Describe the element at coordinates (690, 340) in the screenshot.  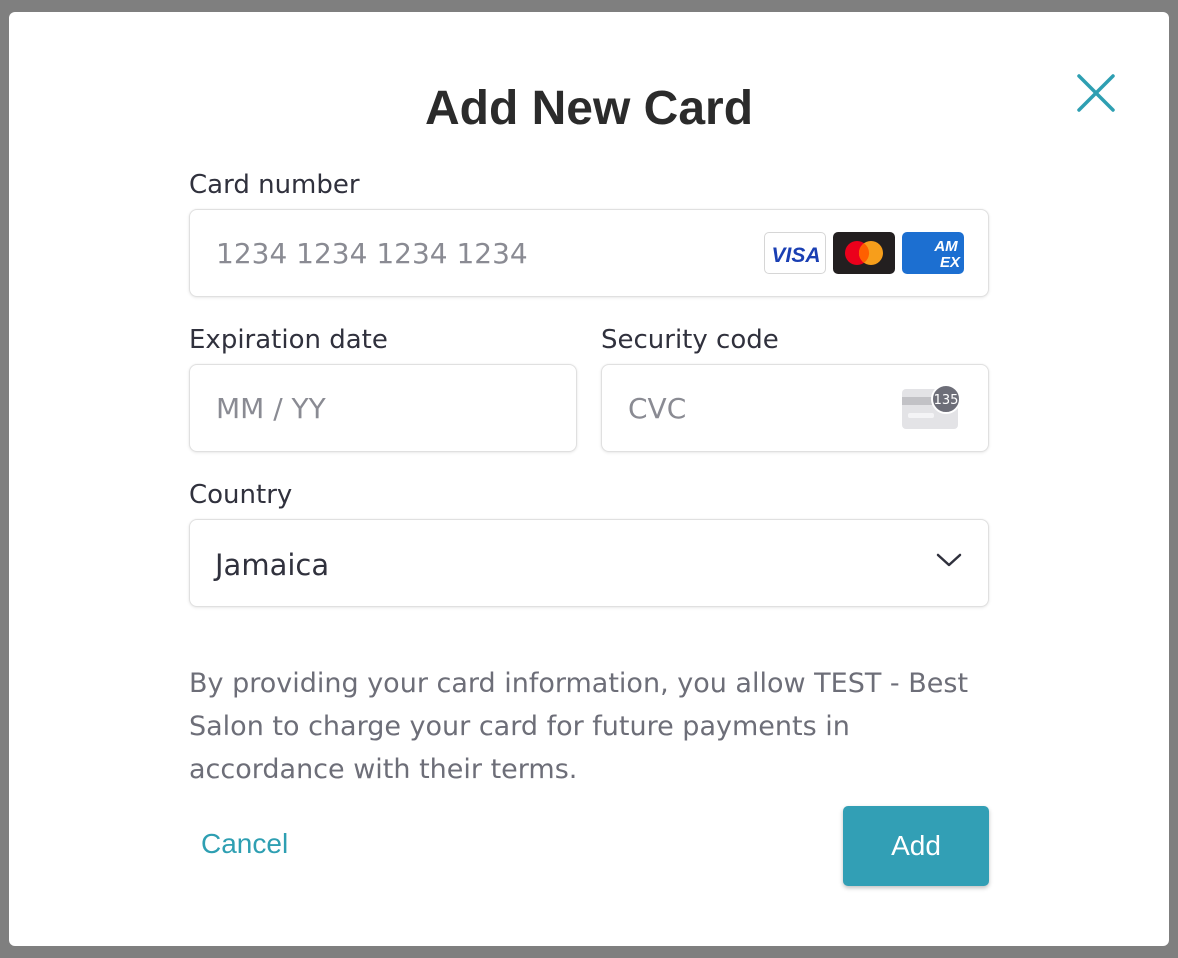
I see `security-code-label: Security code` at that location.